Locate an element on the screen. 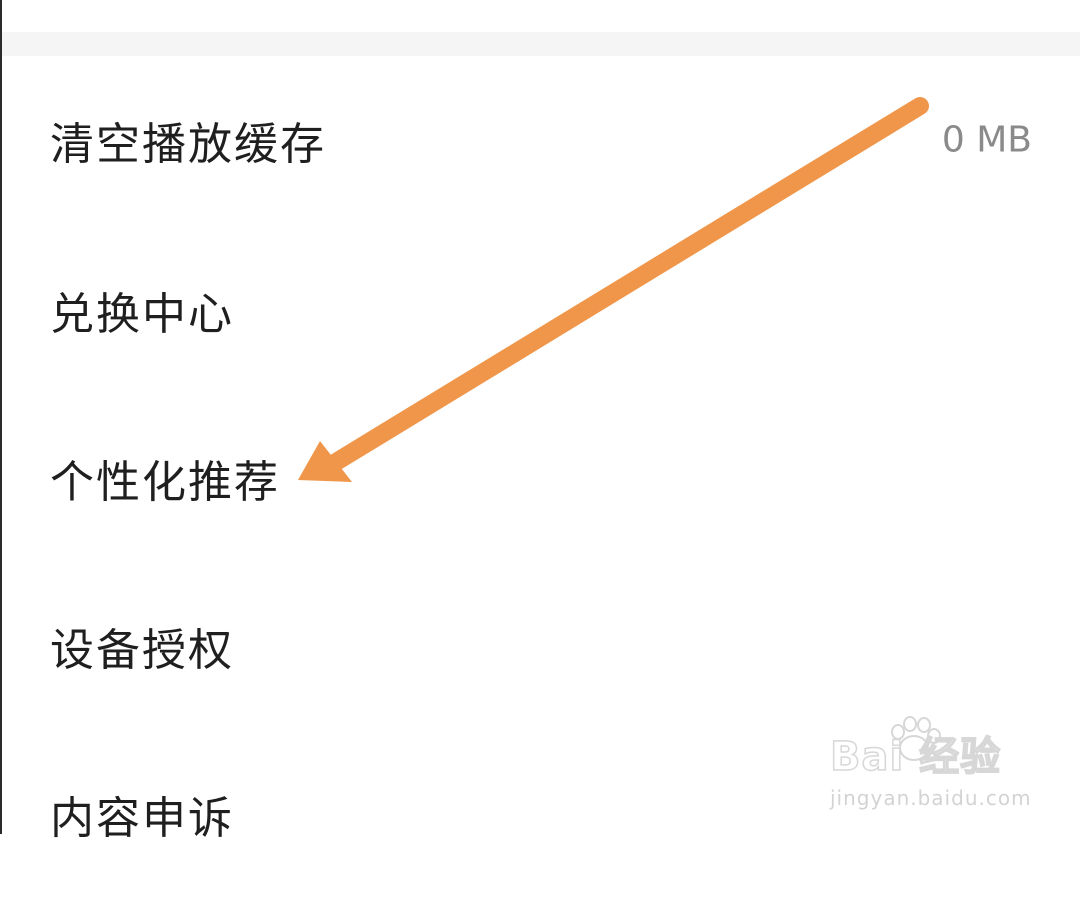 This screenshot has width=1080, height=898. setting-label: 兑换中心 is located at coordinates (142, 314).